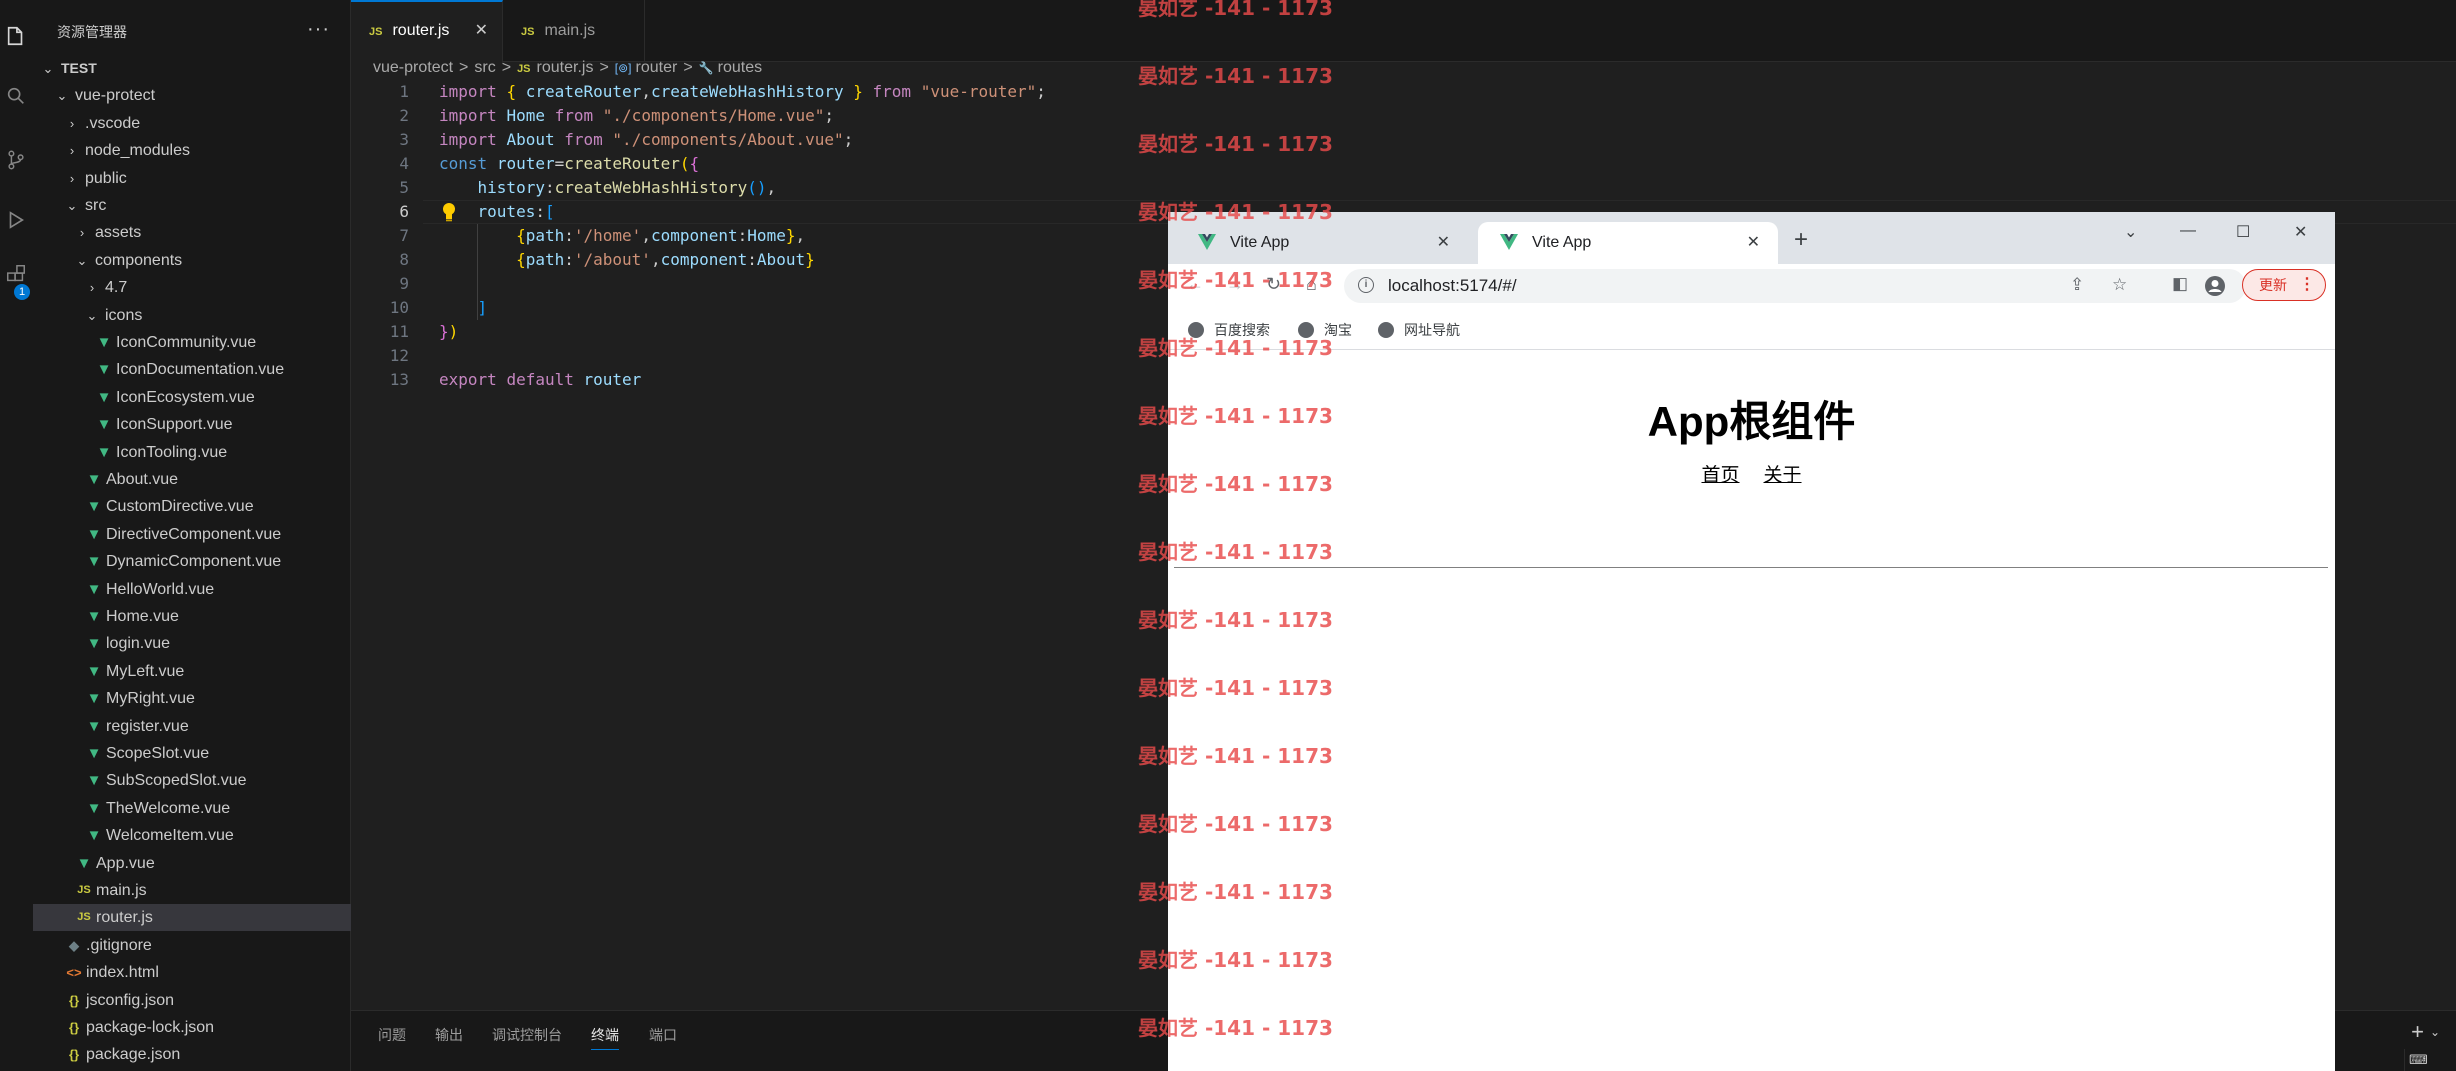 The width and height of the screenshot is (2456, 1071). What do you see at coordinates (1366, 285) in the screenshot?
I see `site-info-icon: i` at bounding box center [1366, 285].